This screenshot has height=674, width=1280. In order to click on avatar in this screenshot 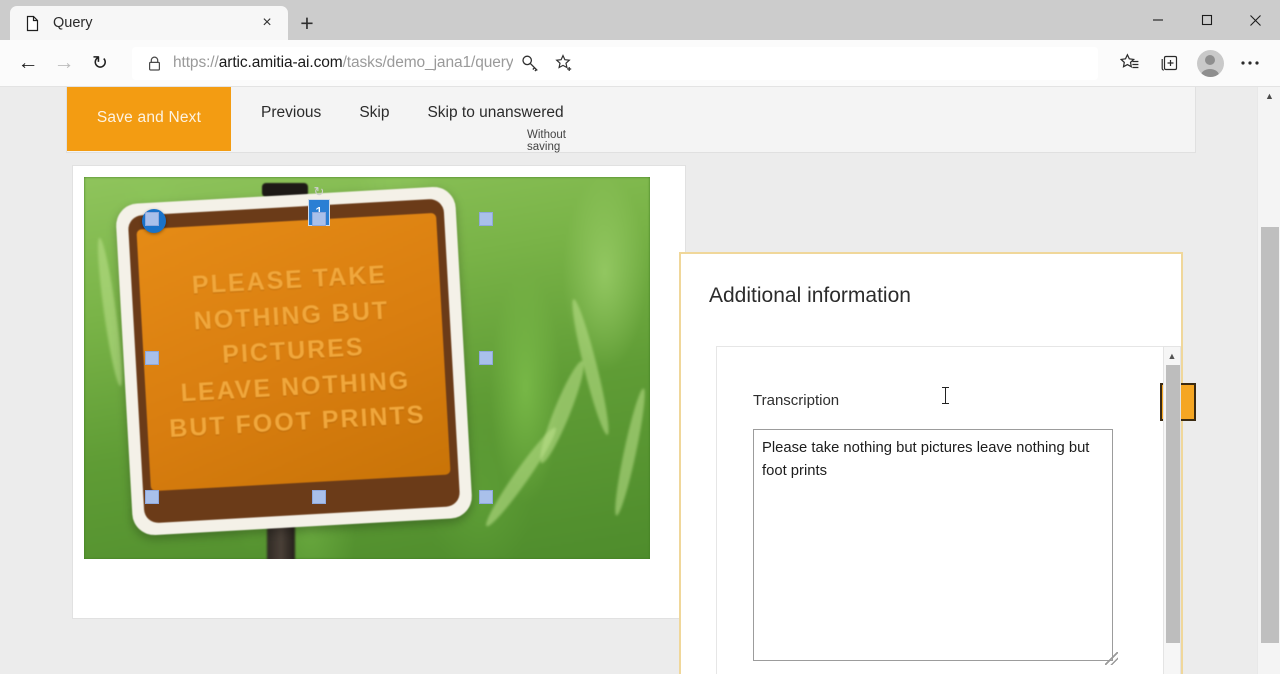, I will do `click(1210, 63)`.